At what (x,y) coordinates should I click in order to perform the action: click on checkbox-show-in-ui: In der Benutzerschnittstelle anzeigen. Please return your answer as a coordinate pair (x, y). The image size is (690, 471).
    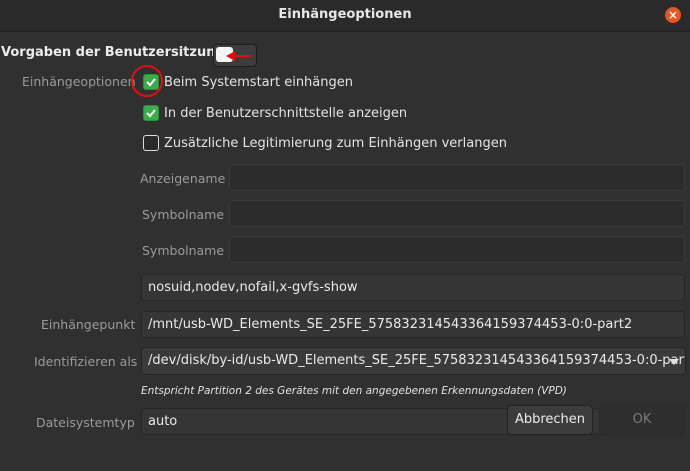
    Looking at the image, I should click on (275, 113).